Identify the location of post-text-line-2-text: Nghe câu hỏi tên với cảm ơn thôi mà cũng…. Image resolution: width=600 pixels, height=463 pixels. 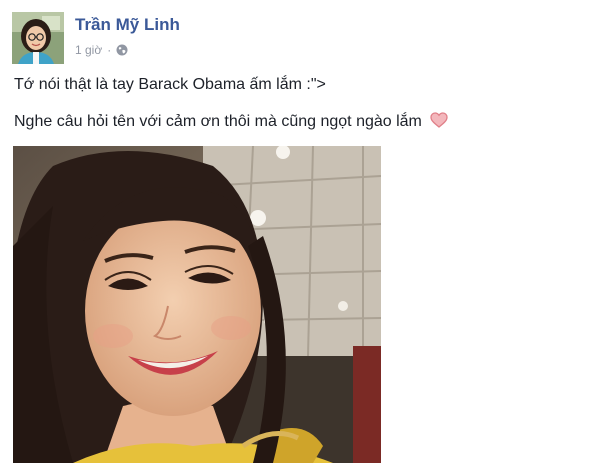
(218, 121).